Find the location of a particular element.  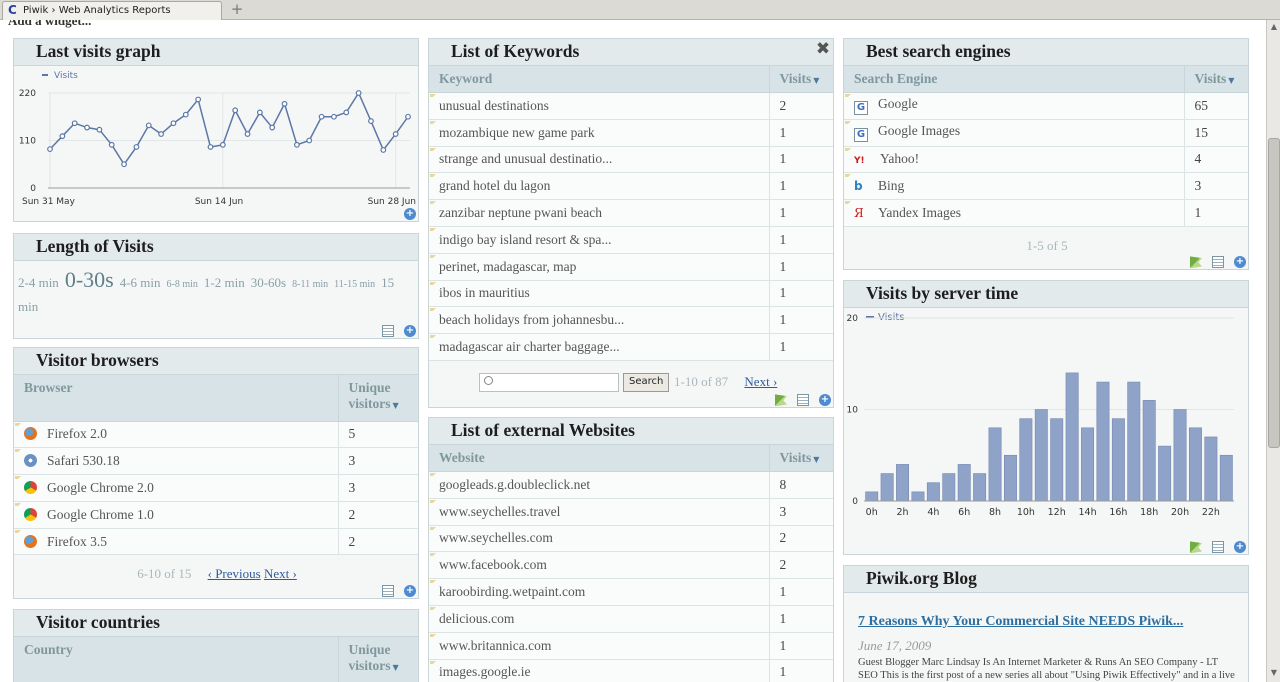

countries-table: Country Unique visitors ▼ is located at coordinates (216, 659).